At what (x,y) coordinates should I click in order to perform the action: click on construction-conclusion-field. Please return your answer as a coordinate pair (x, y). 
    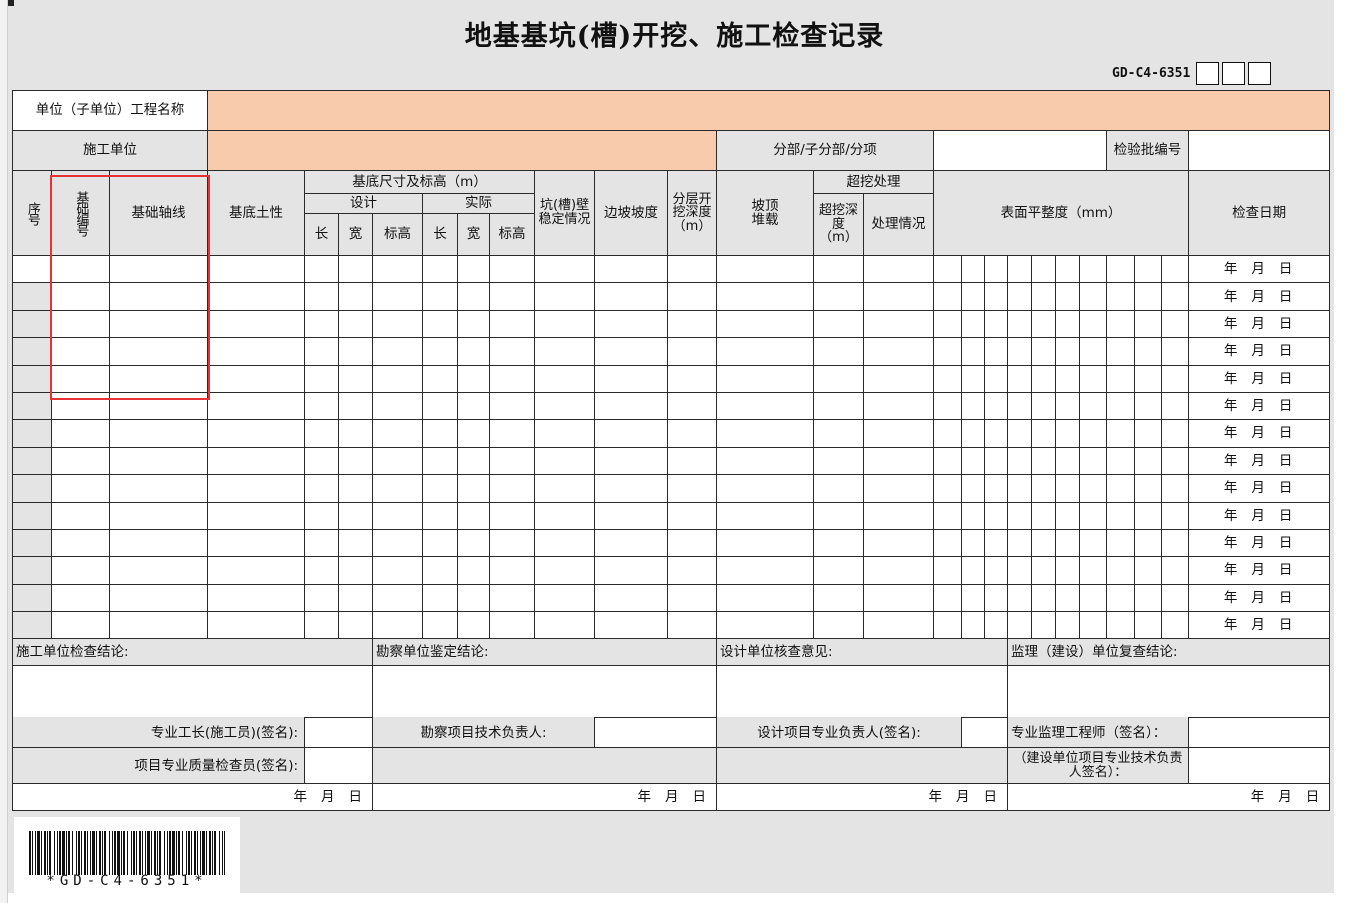
    Looking at the image, I should click on (192, 691).